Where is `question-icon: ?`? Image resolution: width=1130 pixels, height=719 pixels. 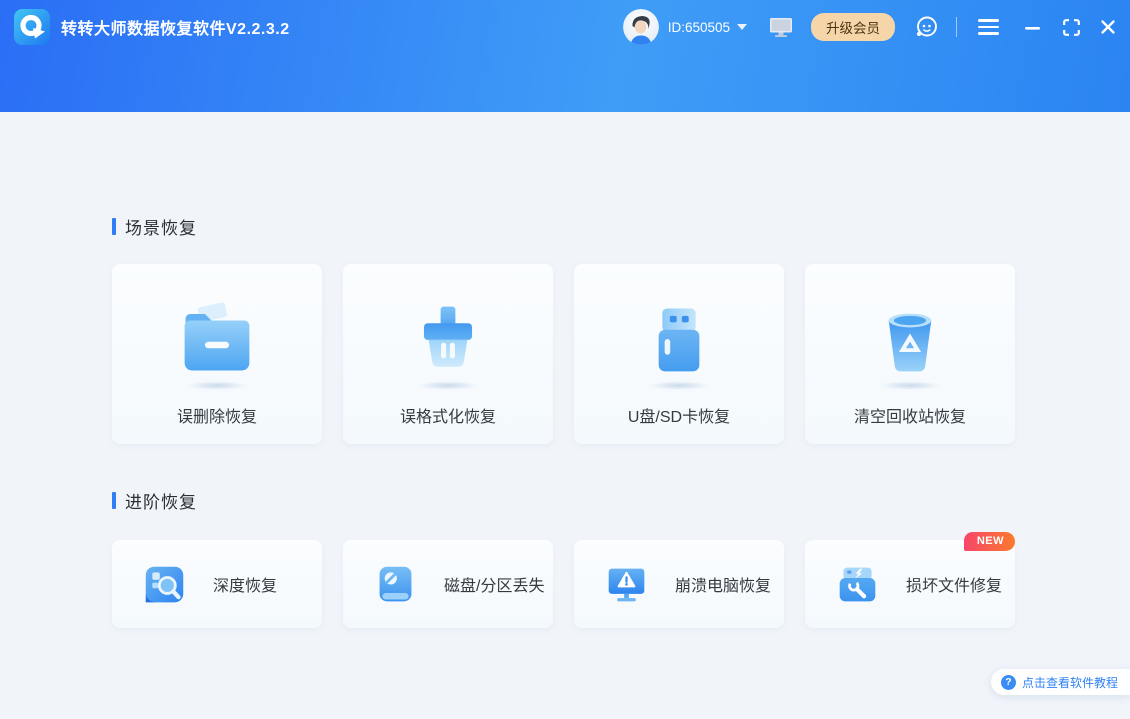
question-icon: ? is located at coordinates (1008, 682).